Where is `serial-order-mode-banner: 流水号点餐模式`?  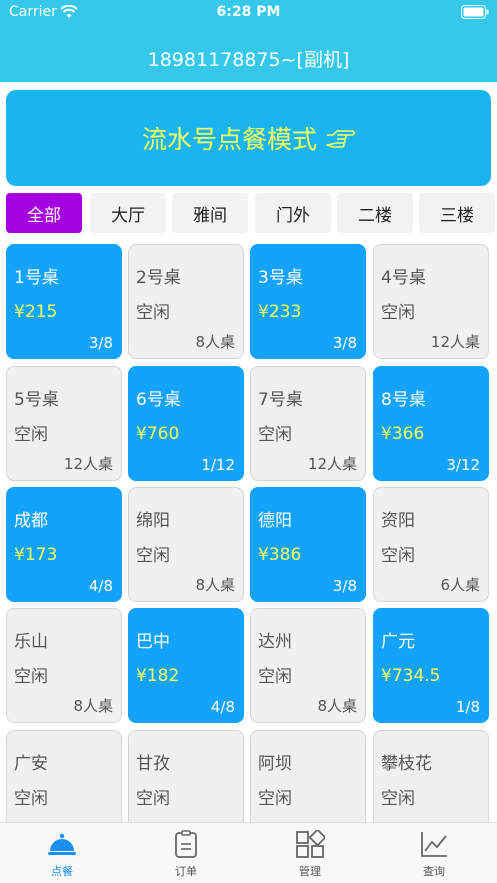 serial-order-mode-banner: 流水号点餐模式 is located at coordinates (248, 138).